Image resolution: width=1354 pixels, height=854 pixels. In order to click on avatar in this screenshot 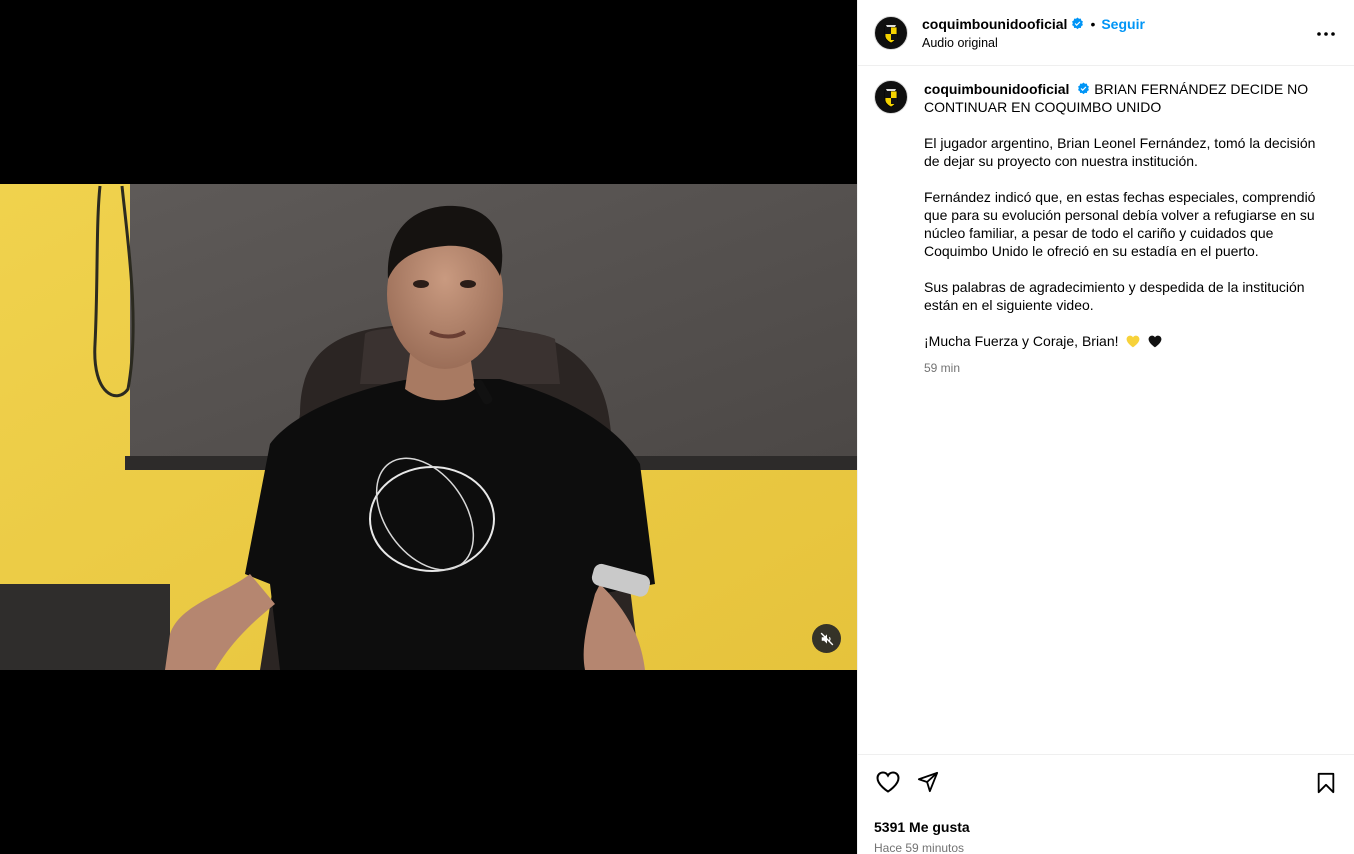, I will do `click(891, 32)`.